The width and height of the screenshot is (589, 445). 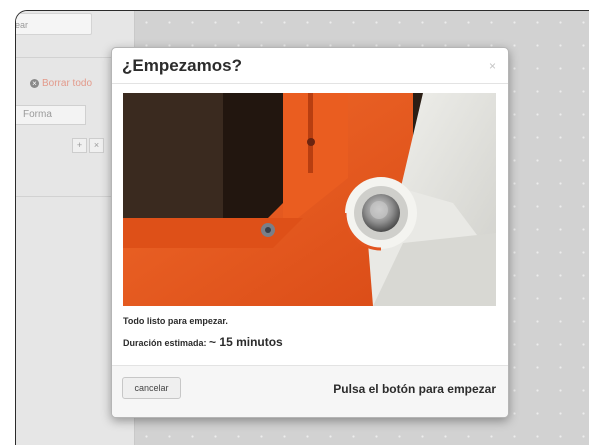 I want to click on search-input: ear, so click(x=54, y=24).